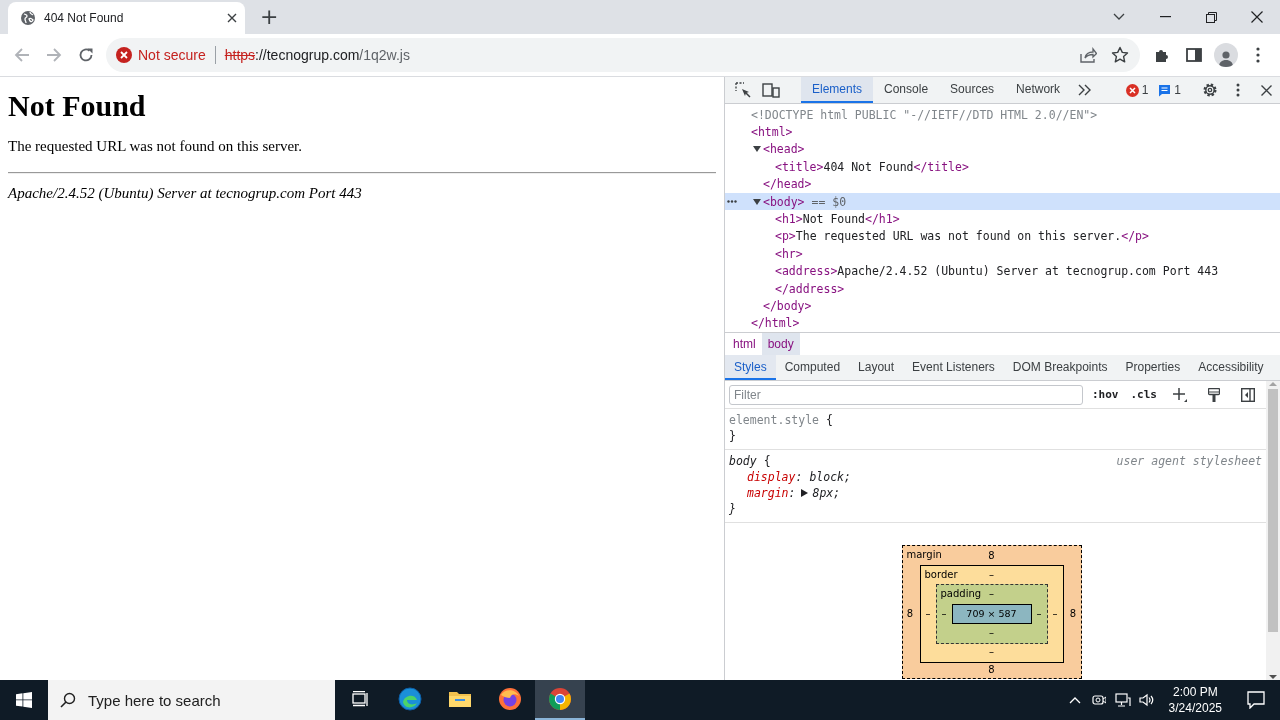 This screenshot has height=720, width=1280. Describe the element at coordinates (1226, 58) in the screenshot. I see `person-icon` at that location.